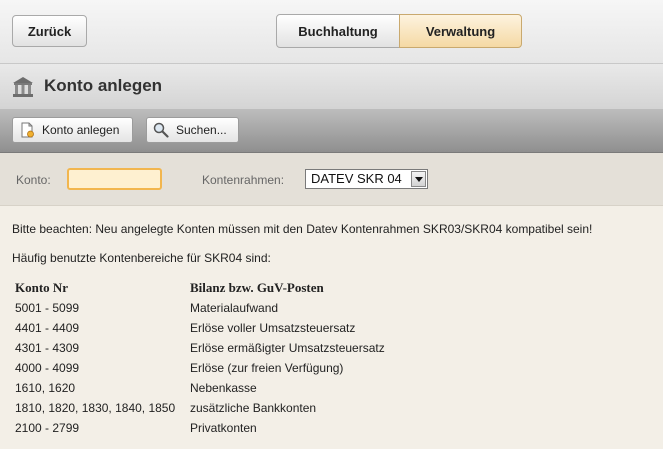  I want to click on top-nav-bar: Zurück Buchhaltung Verwaltung, so click(331, 31).